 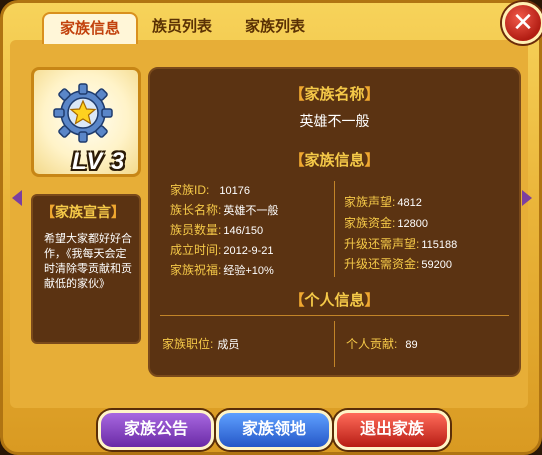 What do you see at coordinates (217, 230) in the screenshot?
I see `info-row-members: 族员数量: 146/150` at bounding box center [217, 230].